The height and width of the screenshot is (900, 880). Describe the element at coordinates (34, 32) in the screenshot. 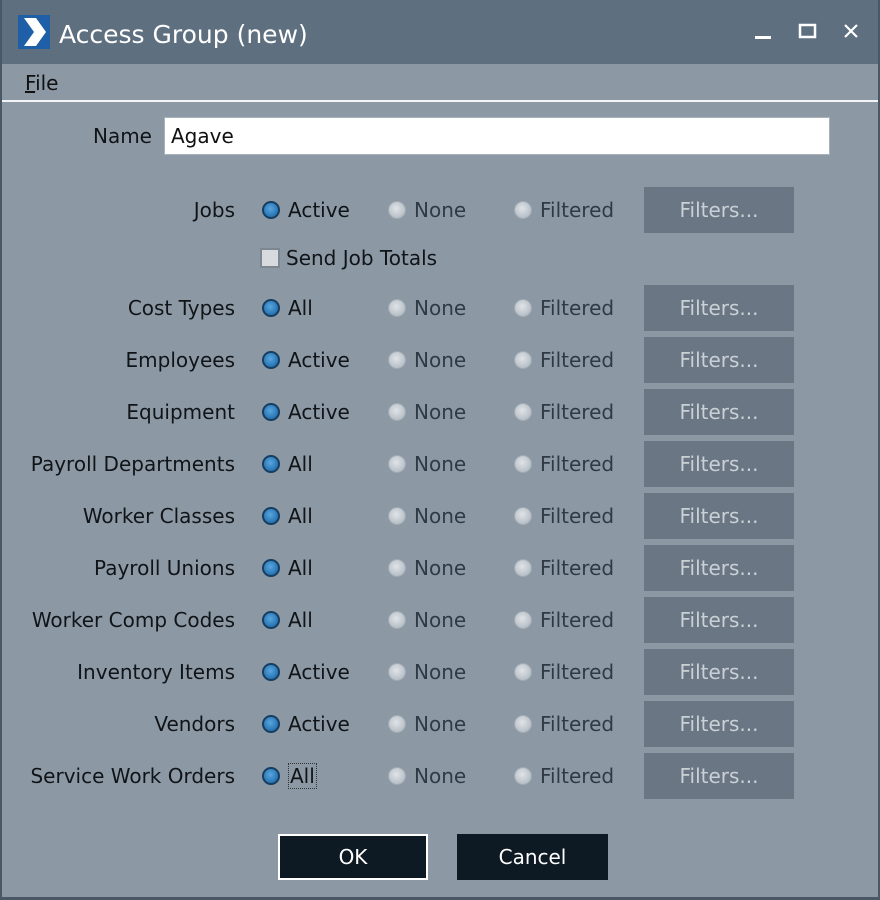

I see `app-logo-icon` at that location.